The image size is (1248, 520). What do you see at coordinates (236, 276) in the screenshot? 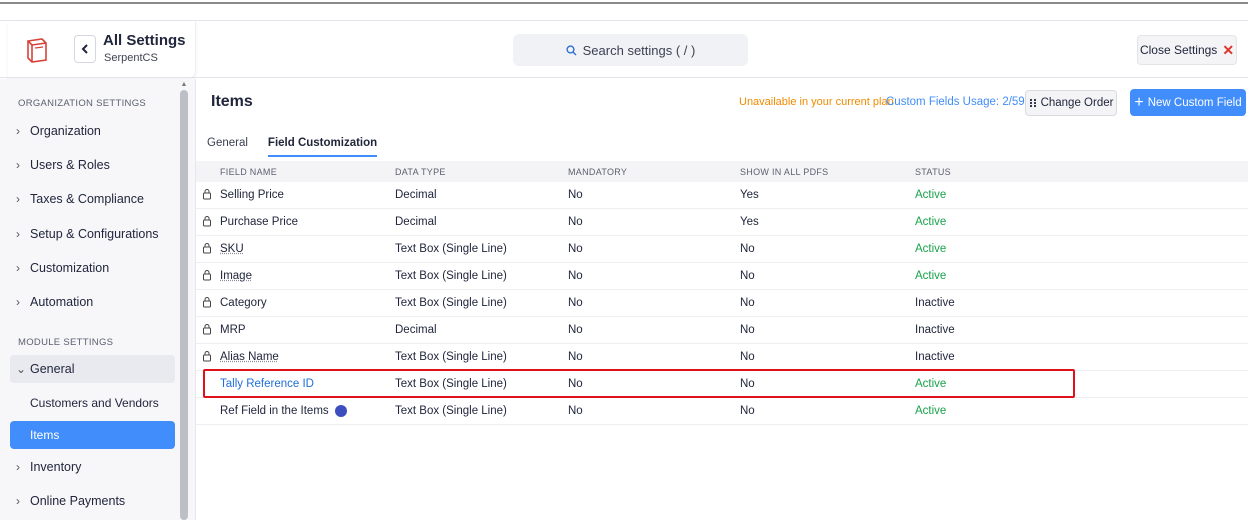
I see `field-name: Image` at bounding box center [236, 276].